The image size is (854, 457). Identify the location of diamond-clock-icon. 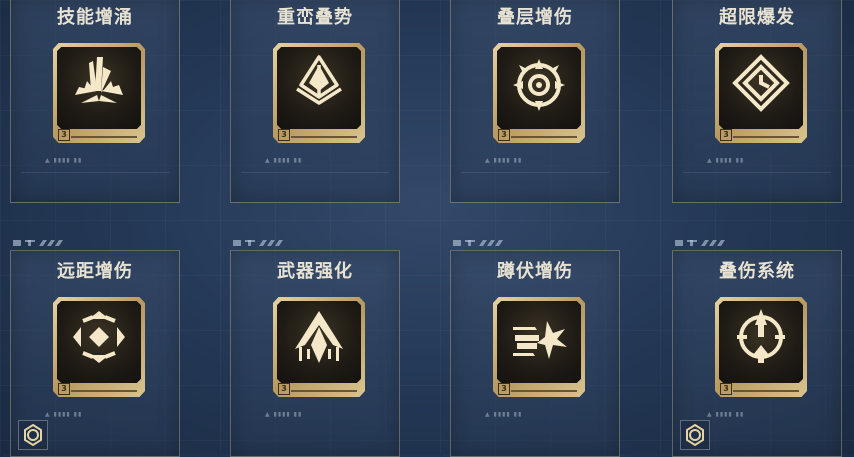
(761, 83).